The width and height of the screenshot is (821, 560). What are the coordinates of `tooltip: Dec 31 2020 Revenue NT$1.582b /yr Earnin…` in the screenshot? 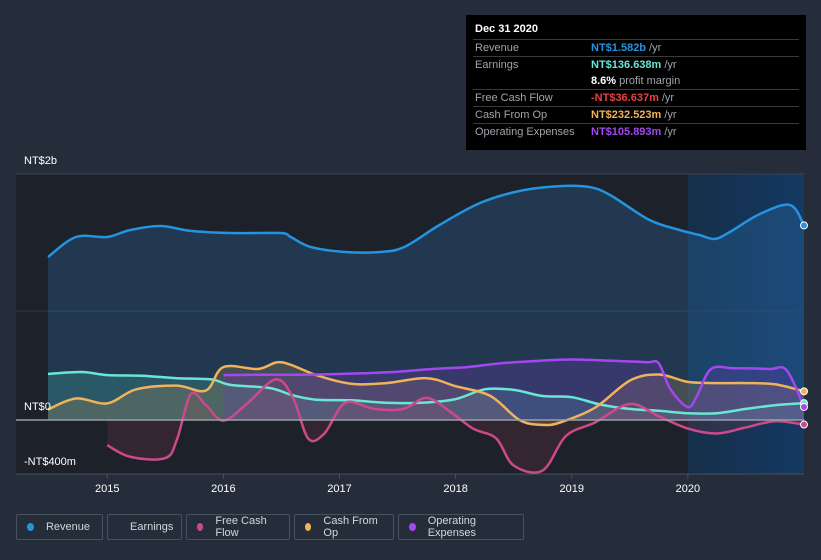 It's located at (636, 82).